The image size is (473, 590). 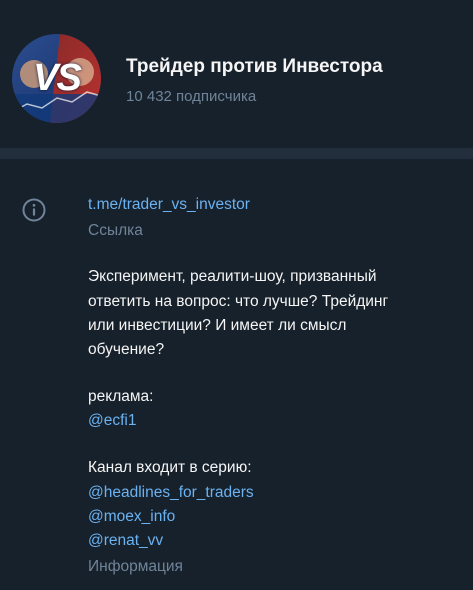 What do you see at coordinates (171, 493) in the screenshot?
I see `series-link-headlines: @headlines_for_traders` at bounding box center [171, 493].